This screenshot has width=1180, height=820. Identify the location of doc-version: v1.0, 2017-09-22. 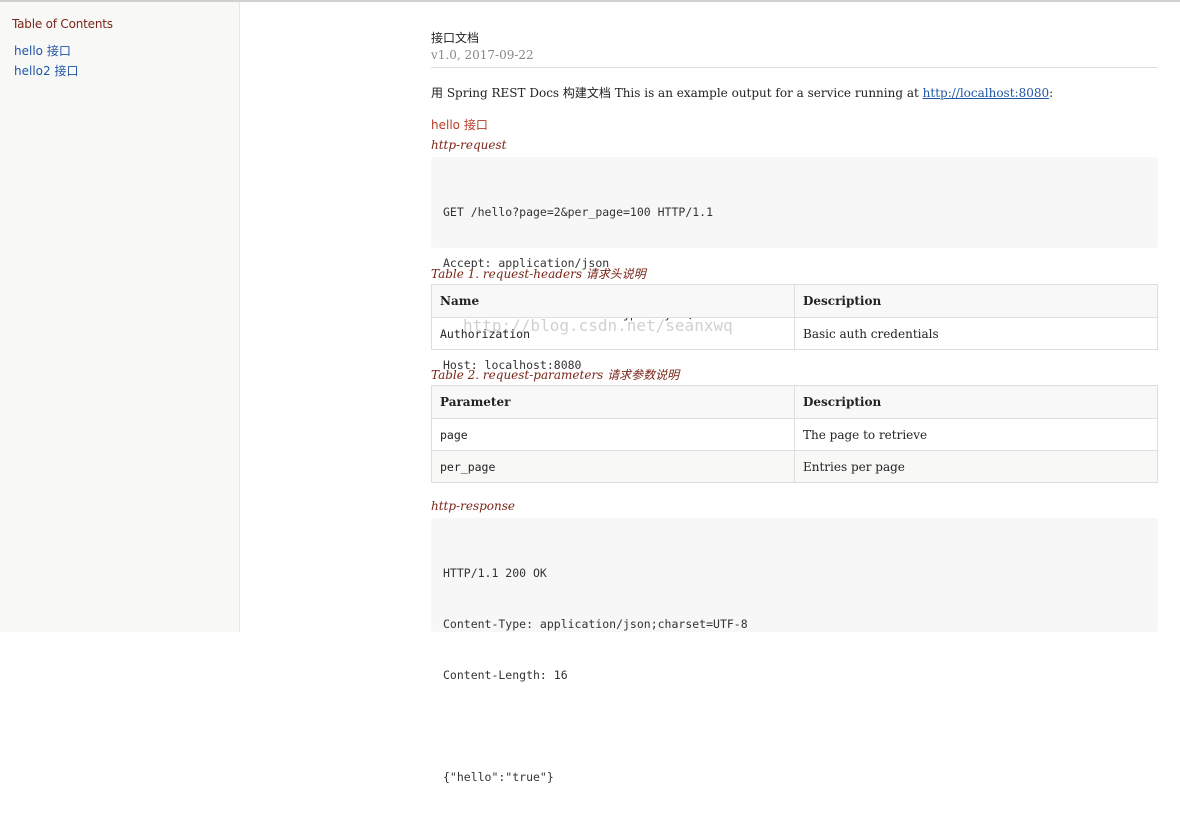
(482, 55).